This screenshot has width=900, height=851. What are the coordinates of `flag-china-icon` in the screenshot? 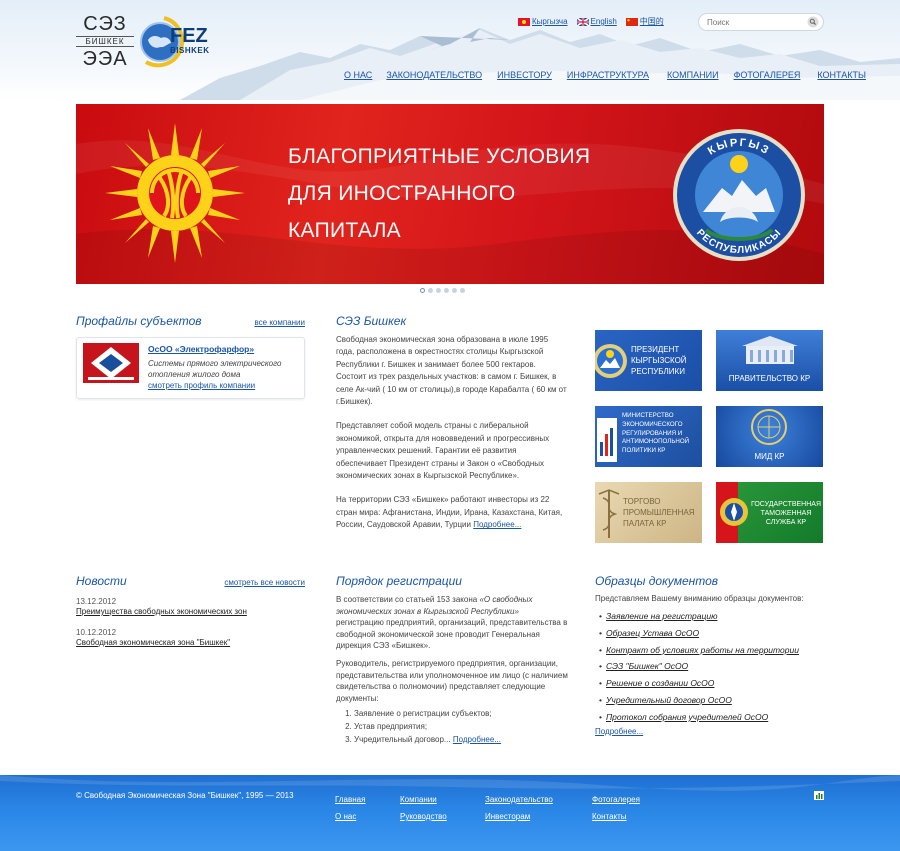 It's located at (631, 21).